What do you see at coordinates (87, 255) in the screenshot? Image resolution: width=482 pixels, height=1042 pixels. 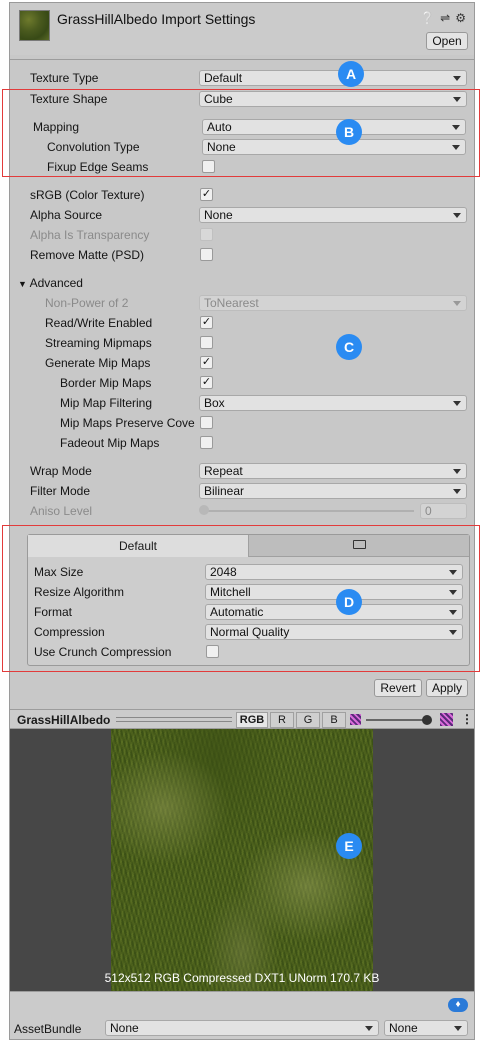 I see `remove-matte-label: Remove Matte (PSD)` at bounding box center [87, 255].